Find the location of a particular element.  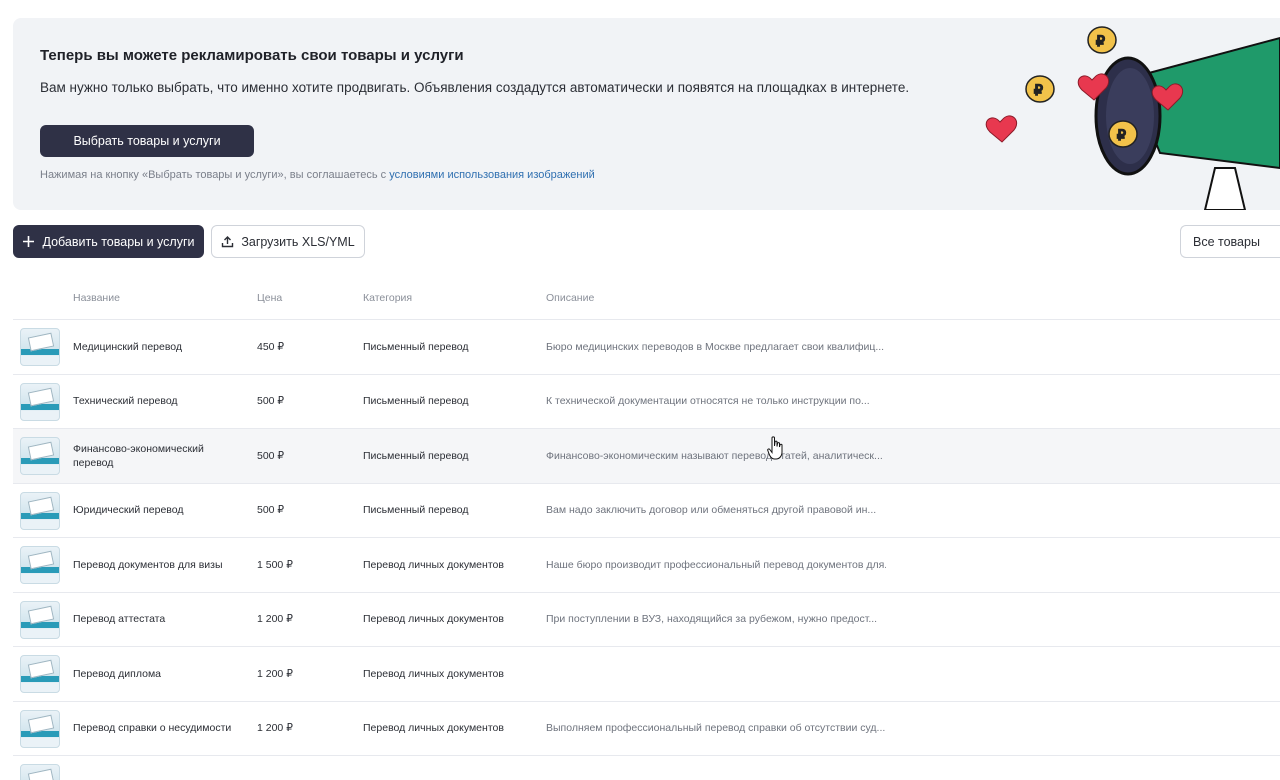

product-name: Медицинский перевод is located at coordinates (128, 346).